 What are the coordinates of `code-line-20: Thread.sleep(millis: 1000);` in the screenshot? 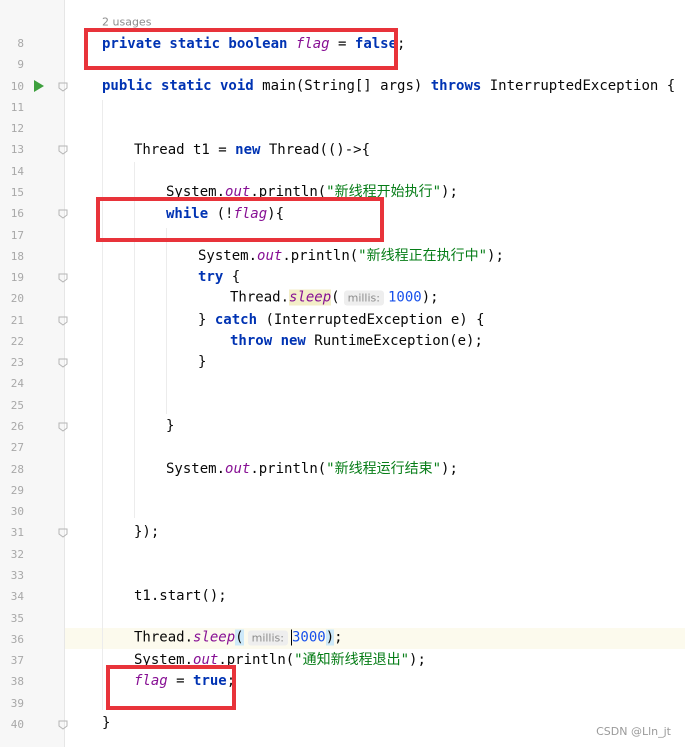 It's located at (334, 298).